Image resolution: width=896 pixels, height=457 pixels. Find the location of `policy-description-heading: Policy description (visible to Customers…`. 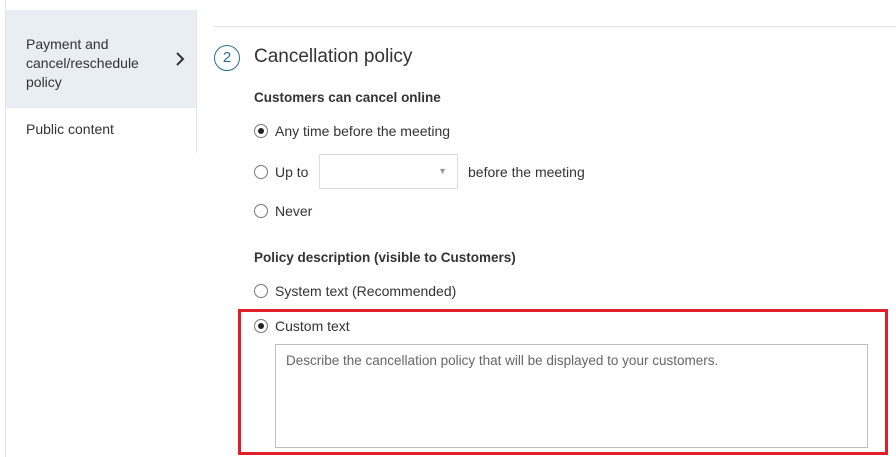

policy-description-heading: Policy description (visible to Customers… is located at coordinates (385, 257).